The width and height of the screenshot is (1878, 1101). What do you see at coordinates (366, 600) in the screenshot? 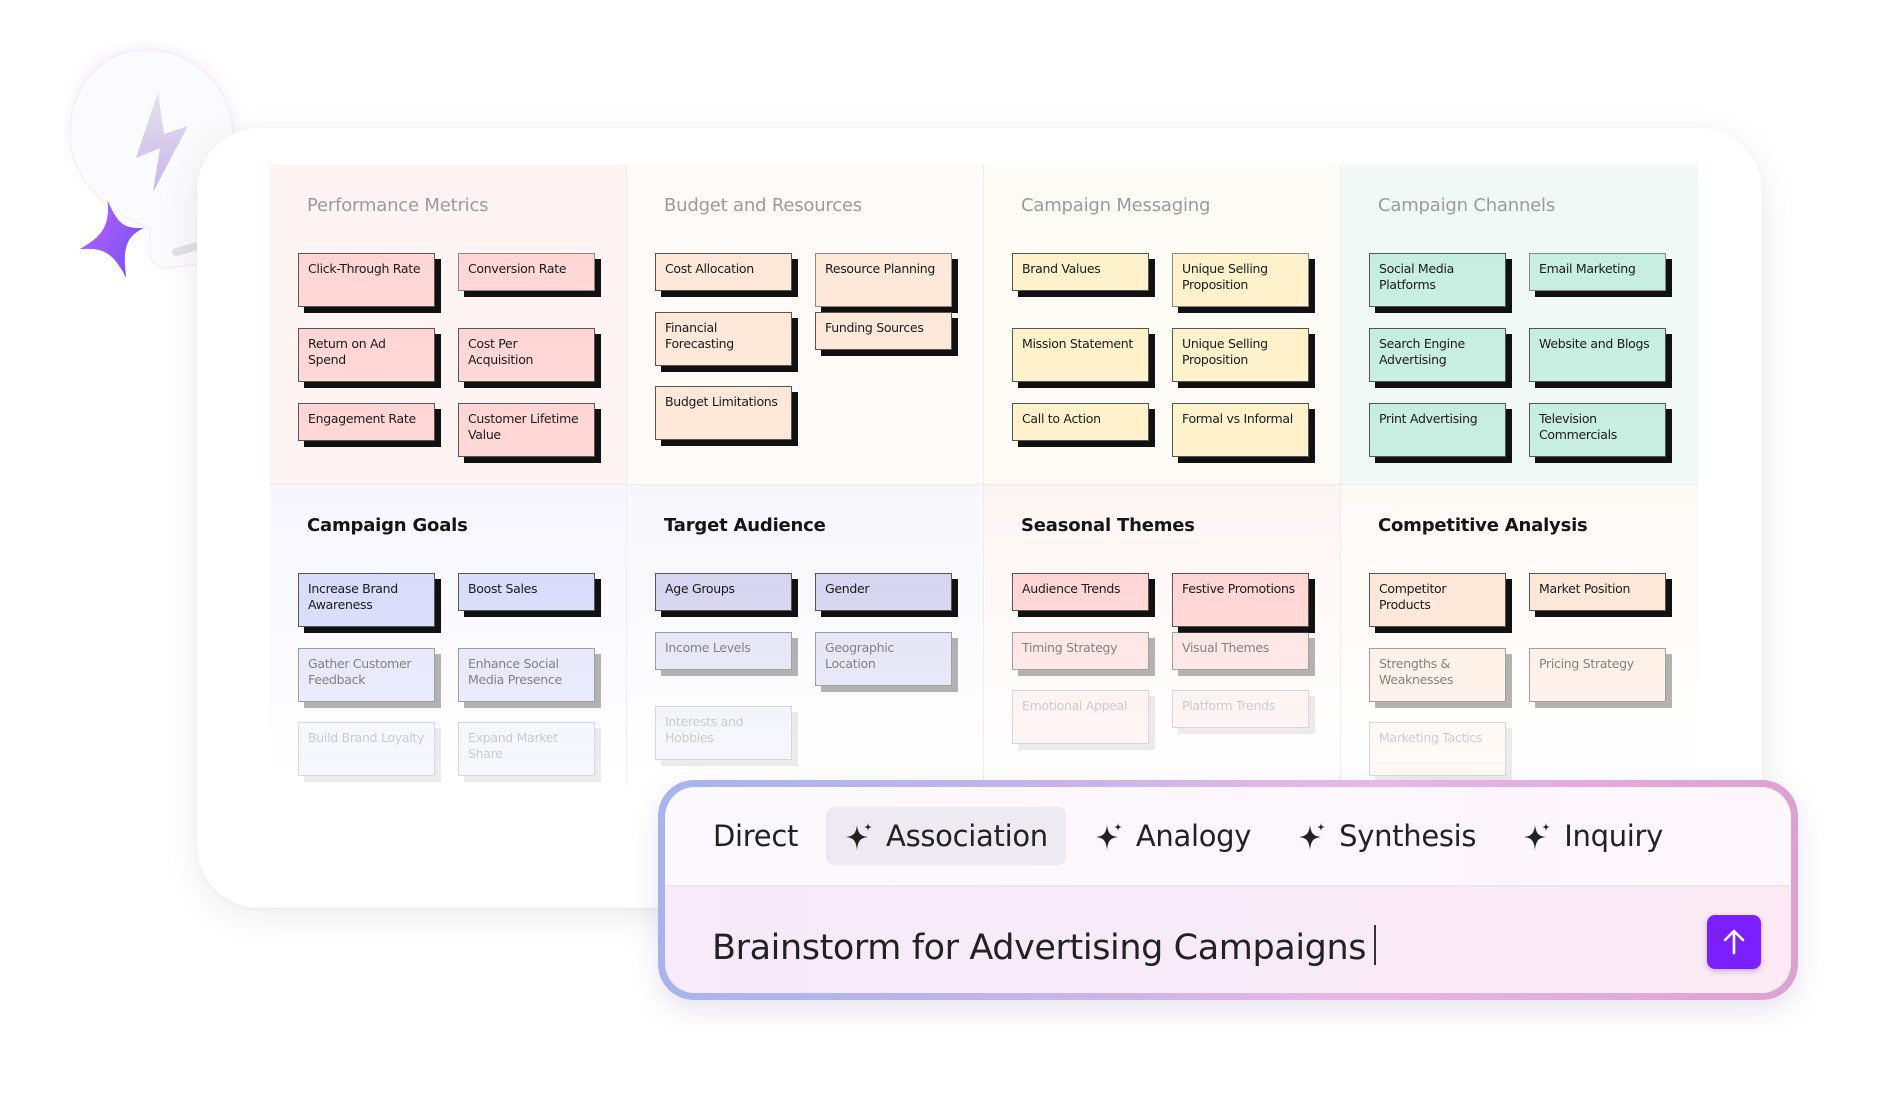
I see `idea-note: Increase Brand Awareness` at bounding box center [366, 600].